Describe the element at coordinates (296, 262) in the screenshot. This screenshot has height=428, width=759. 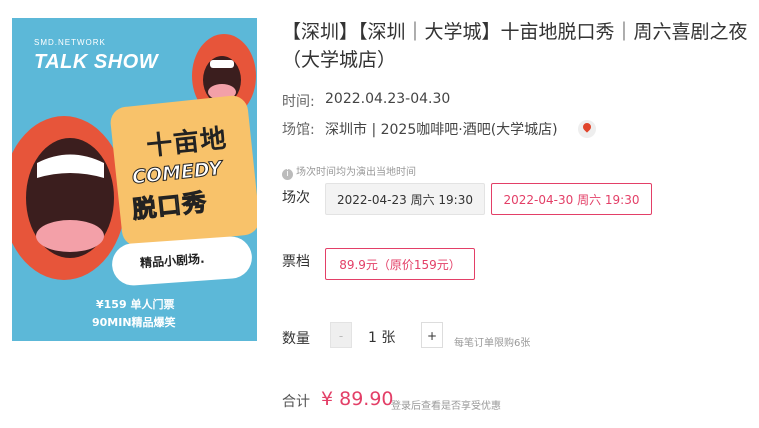
I see `tier-label: 票档` at that location.